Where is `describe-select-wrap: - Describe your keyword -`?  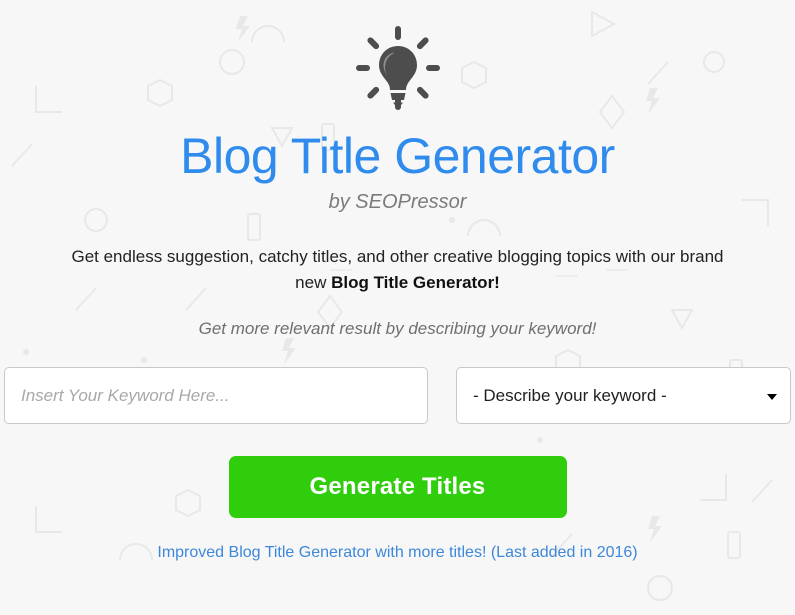 describe-select-wrap: - Describe your keyword - is located at coordinates (623, 395).